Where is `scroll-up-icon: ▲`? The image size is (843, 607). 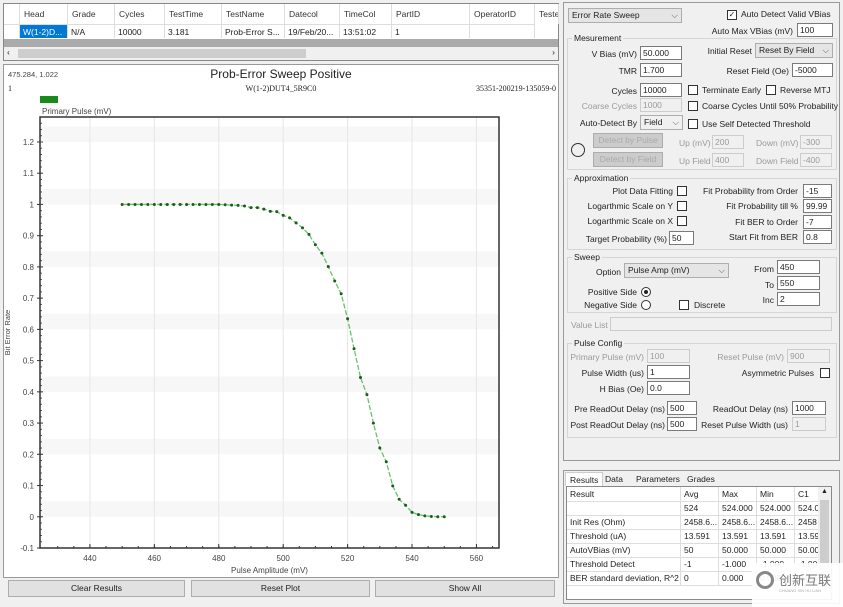
scroll-up-icon: ▲ is located at coordinates (824, 491).